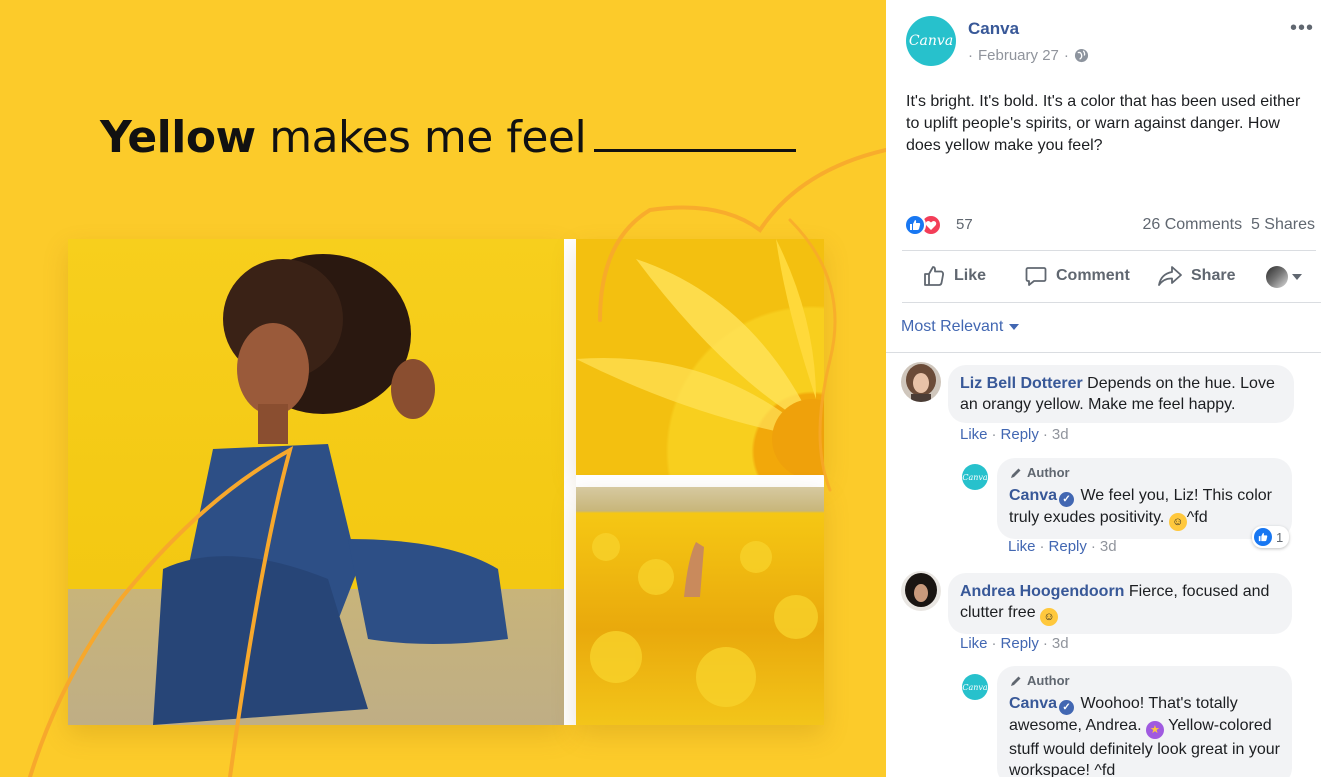 The width and height of the screenshot is (1321, 777). I want to click on page-name: Canva, so click(993, 29).